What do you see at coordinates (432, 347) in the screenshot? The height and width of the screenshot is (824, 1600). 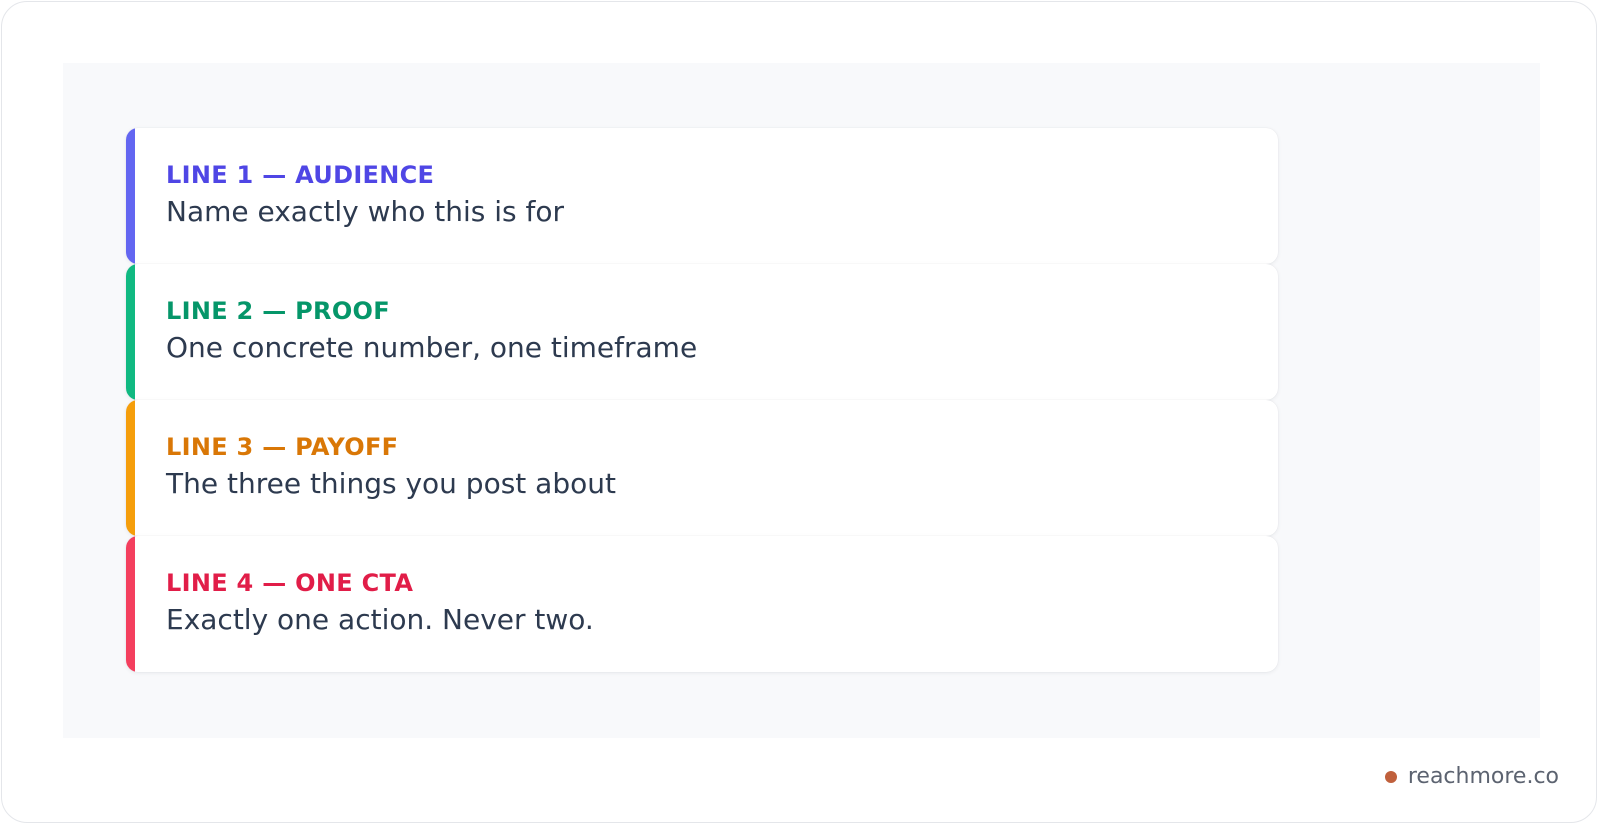 I see `card-description: One concrete number, one timeframe` at bounding box center [432, 347].